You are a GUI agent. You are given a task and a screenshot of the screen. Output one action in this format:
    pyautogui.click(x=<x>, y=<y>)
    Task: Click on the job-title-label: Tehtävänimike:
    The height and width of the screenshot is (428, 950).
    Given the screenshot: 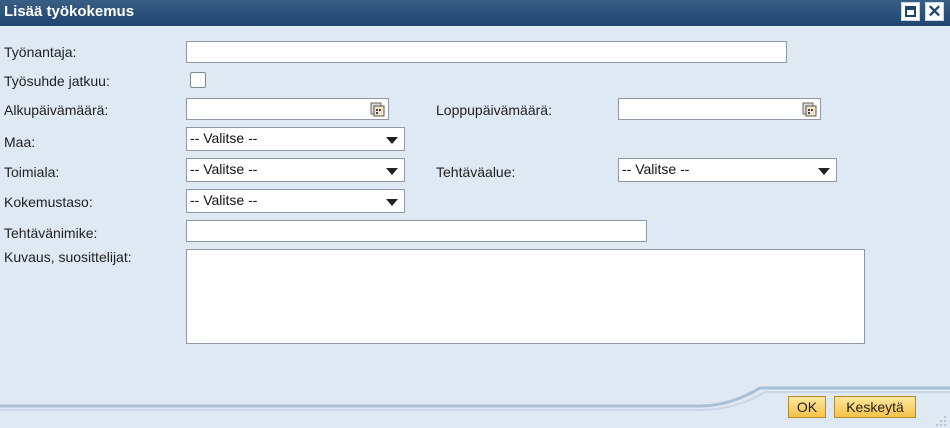 What is the action you would take?
    pyautogui.click(x=51, y=233)
    